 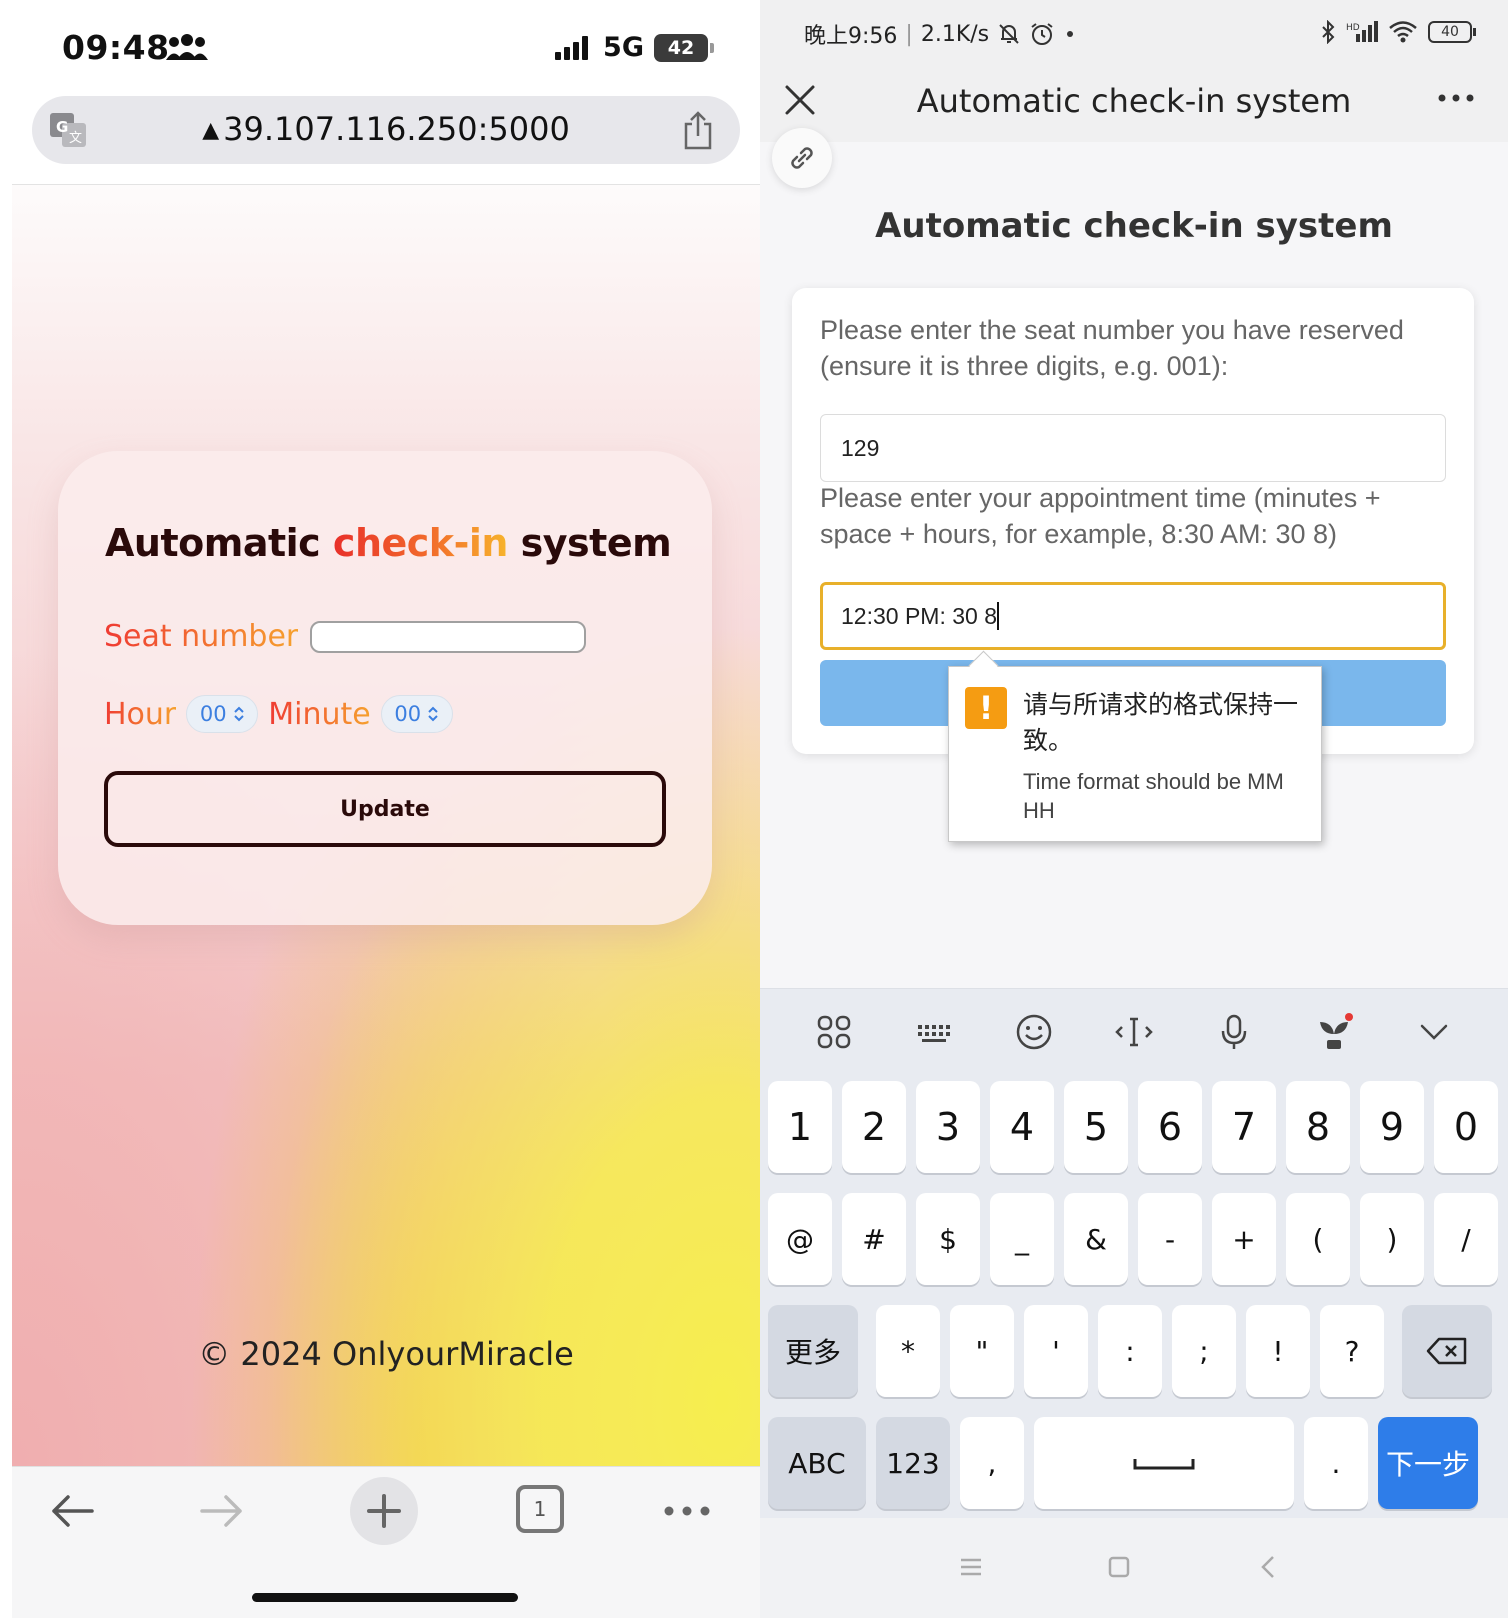 What do you see at coordinates (817, 1463) in the screenshot?
I see `abc-key: ABC` at bounding box center [817, 1463].